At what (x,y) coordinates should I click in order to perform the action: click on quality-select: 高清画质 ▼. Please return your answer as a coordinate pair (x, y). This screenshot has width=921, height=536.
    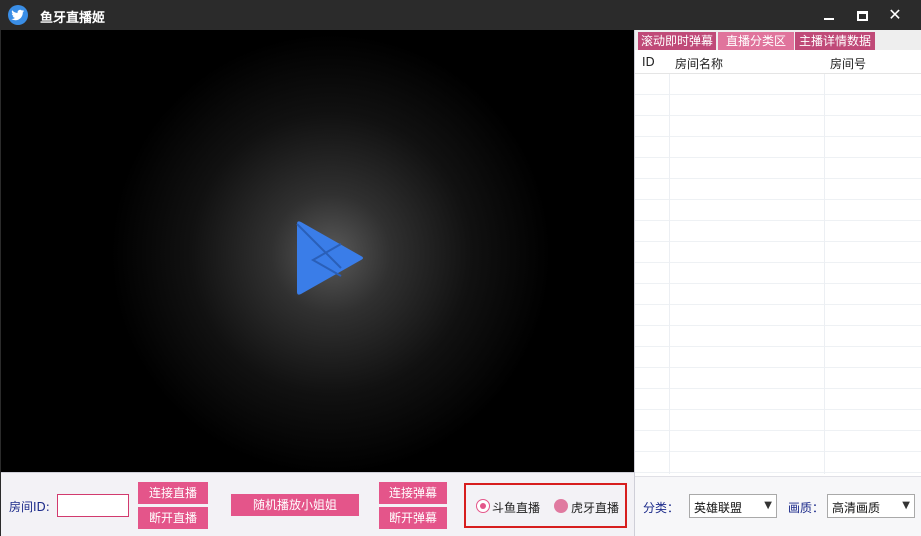
    Looking at the image, I should click on (871, 506).